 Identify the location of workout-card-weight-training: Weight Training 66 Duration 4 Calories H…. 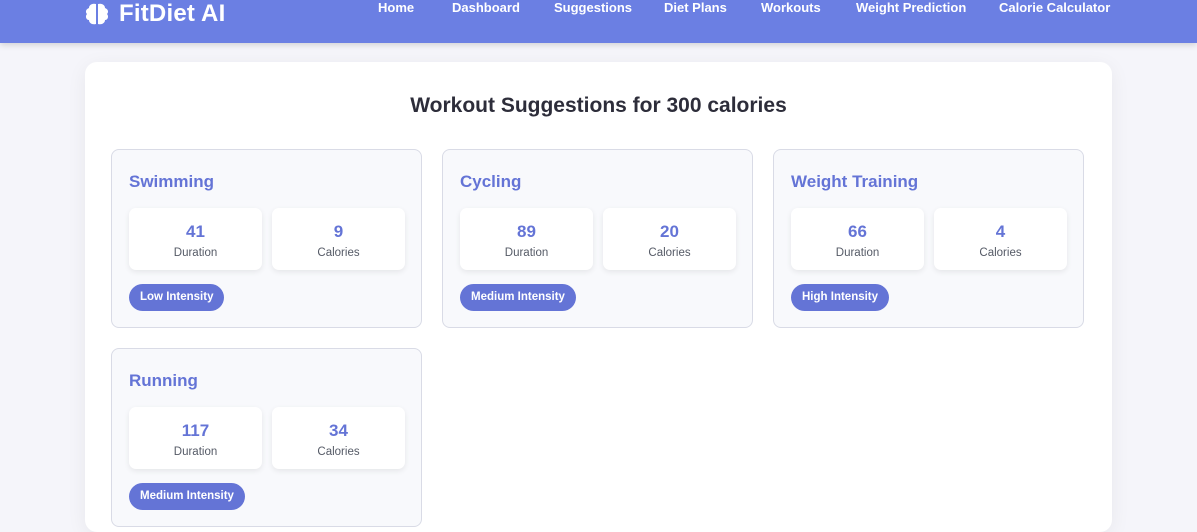
(928, 238).